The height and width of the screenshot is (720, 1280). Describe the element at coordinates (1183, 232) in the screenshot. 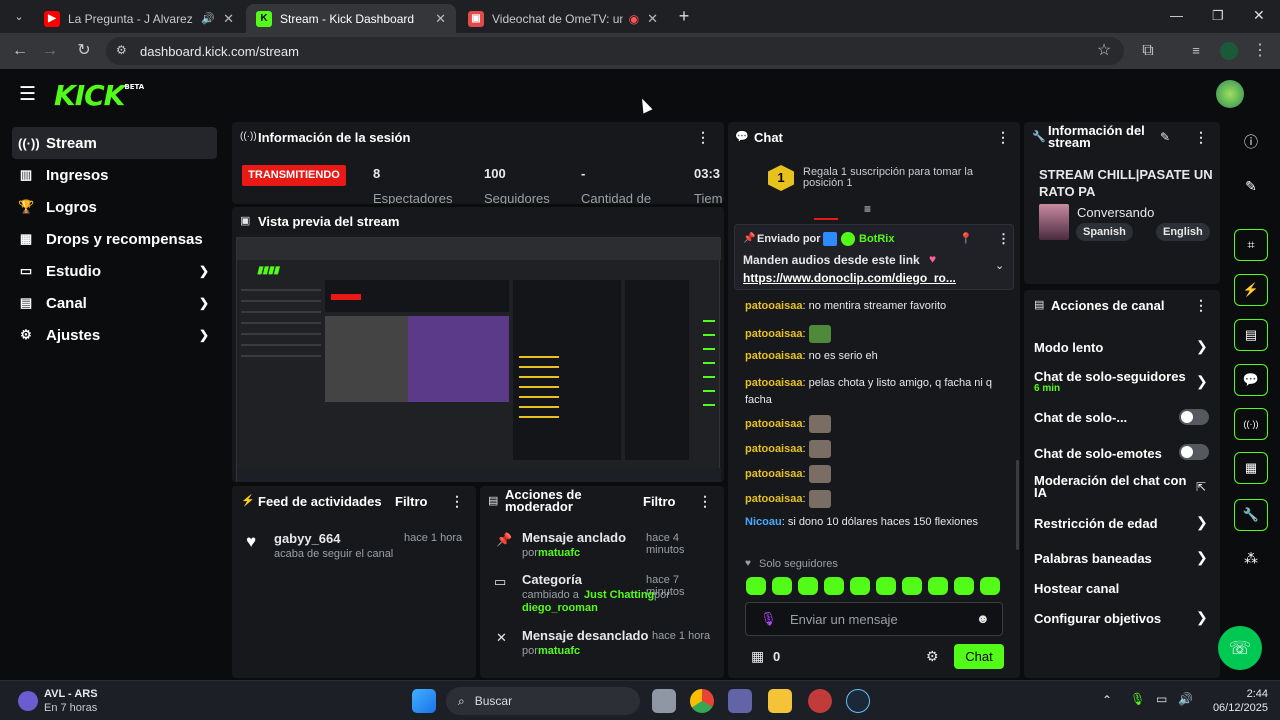

I see `tag-badge: English` at that location.